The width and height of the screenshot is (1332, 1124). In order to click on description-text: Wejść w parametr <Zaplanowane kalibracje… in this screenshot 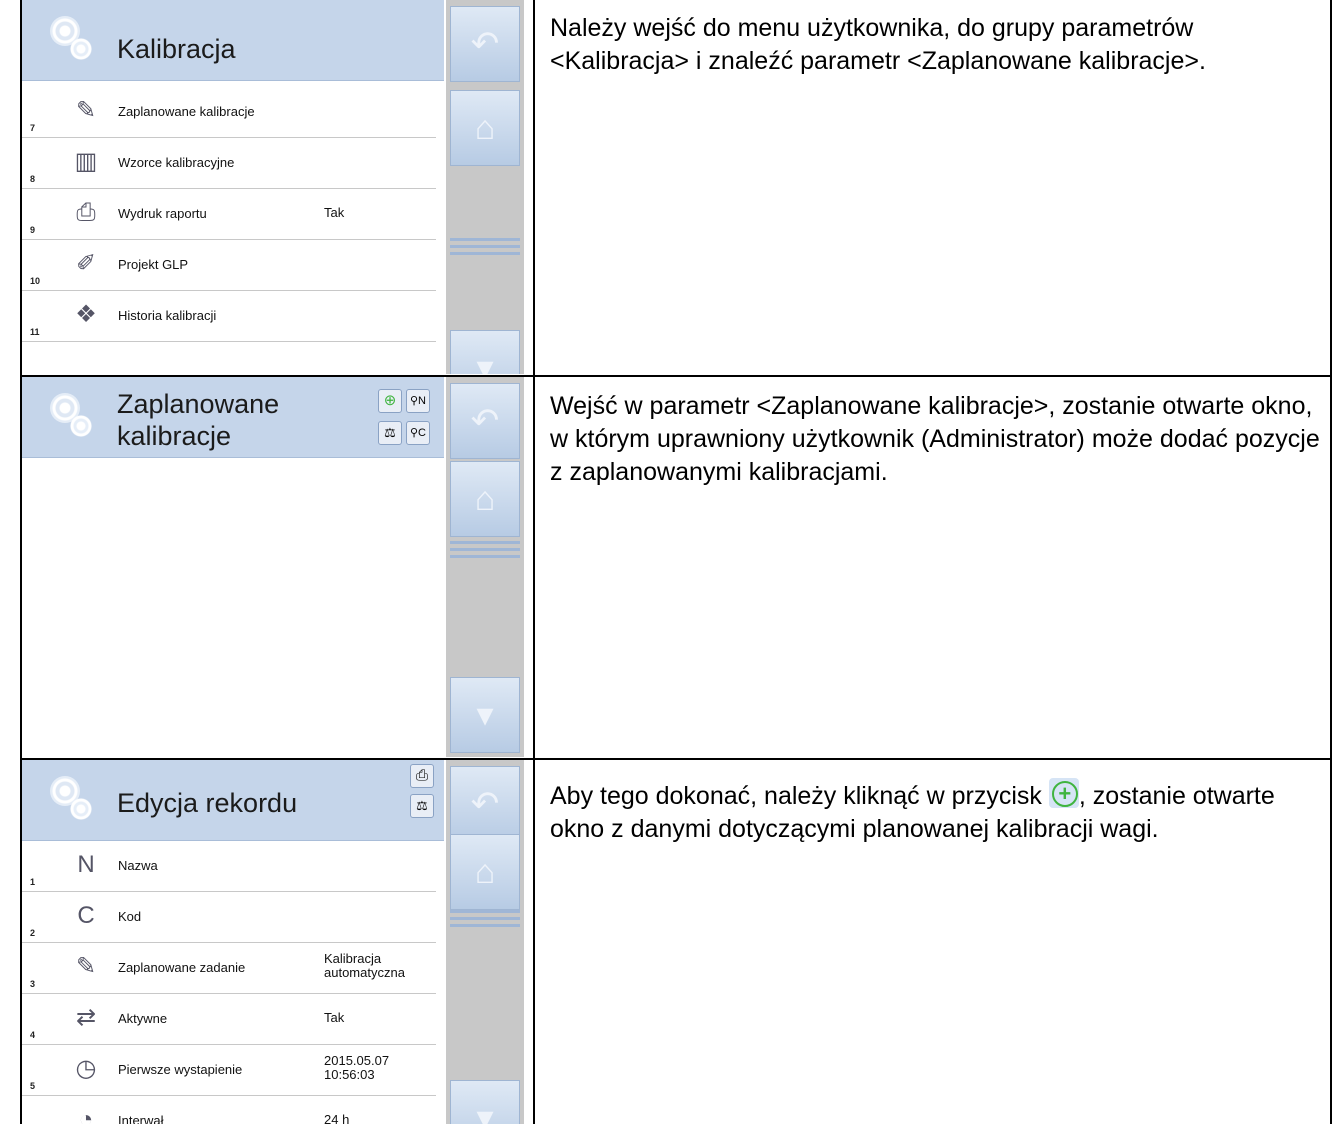, I will do `click(935, 439)`.